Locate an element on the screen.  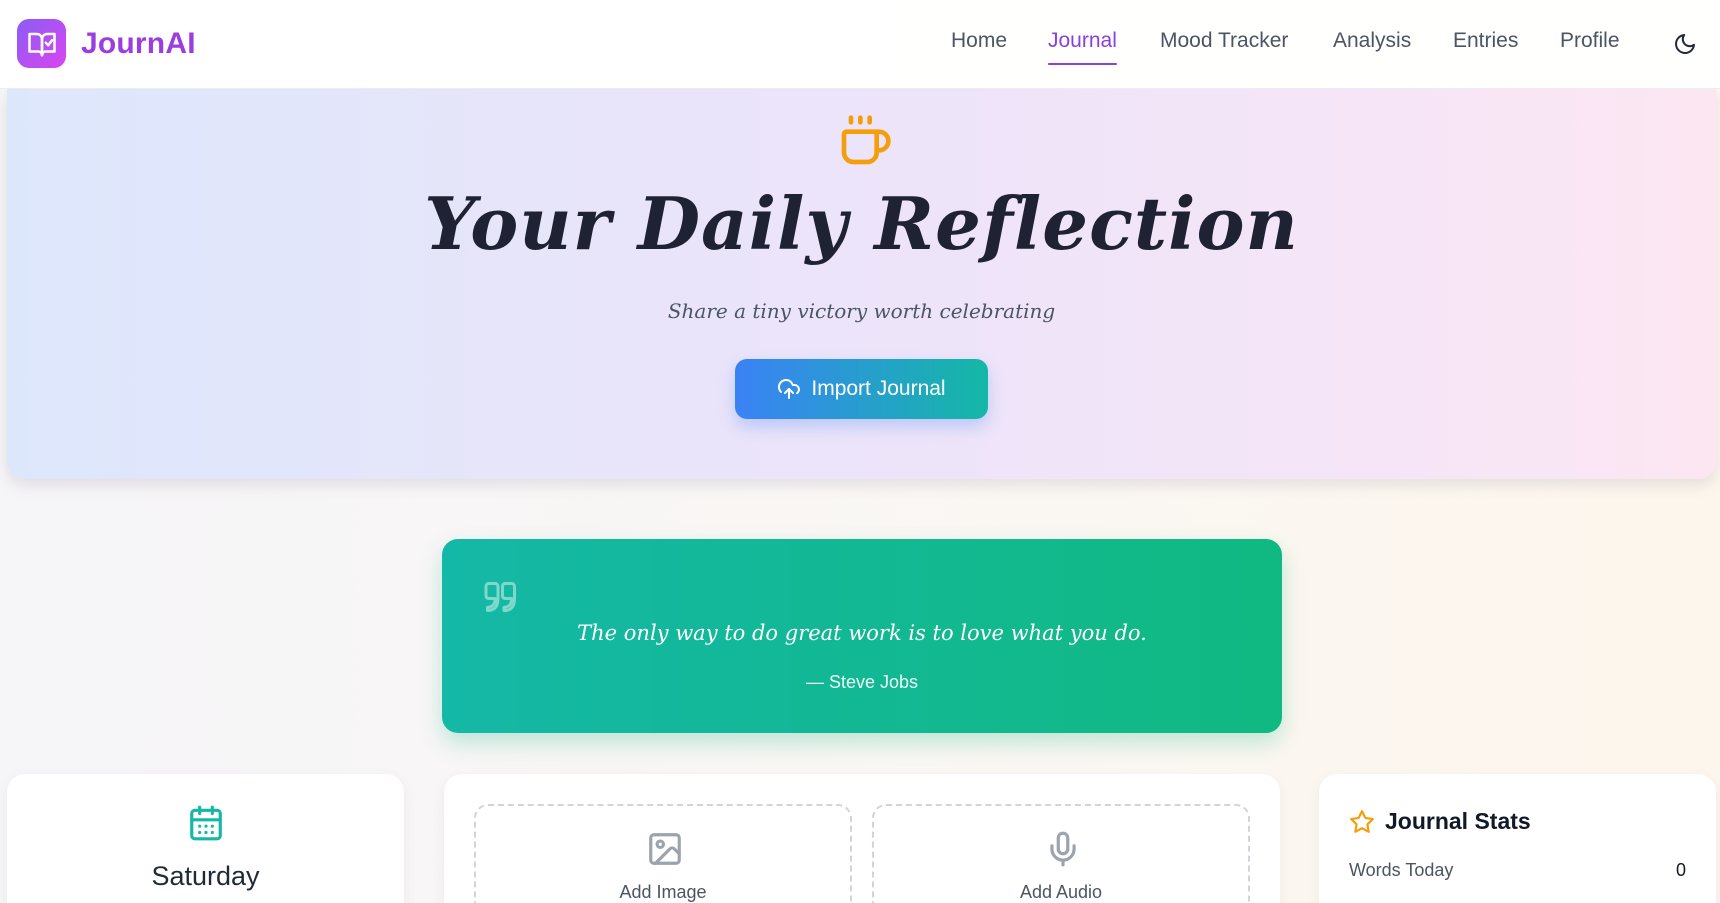
calendar-icon is located at coordinates (206, 823).